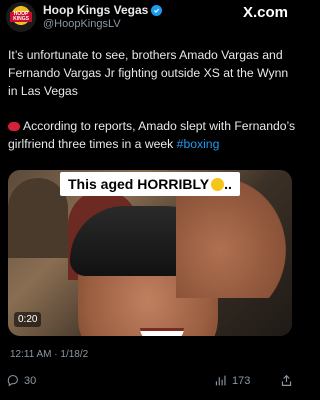 This screenshot has height=400, width=320. What do you see at coordinates (150, 381) in the screenshot?
I see `tweet-actions: 30 173` at bounding box center [150, 381].